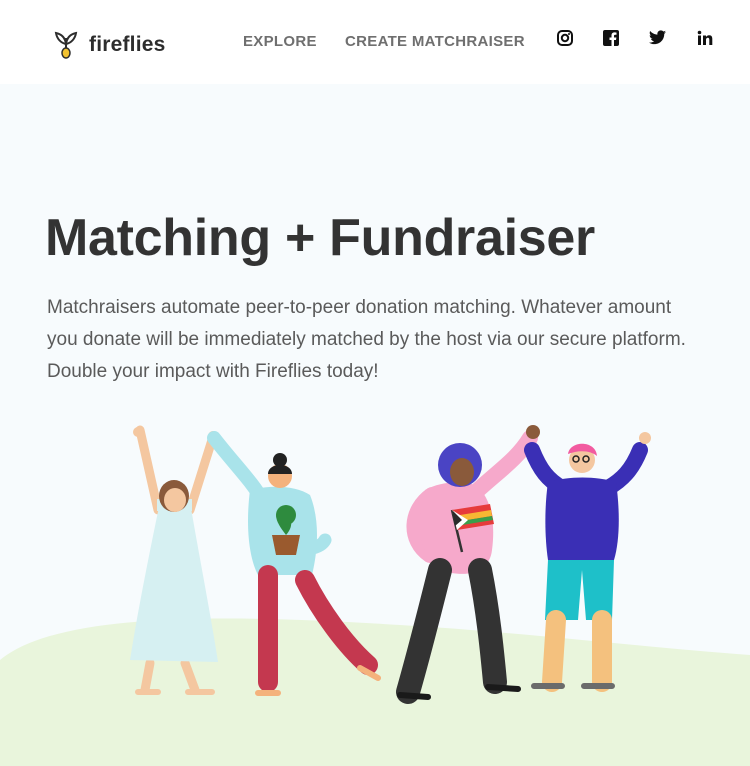 This screenshot has height=766, width=750. I want to click on site-header: fireflies EXPLORE CREATE MATCHRAISER, so click(375, 42).